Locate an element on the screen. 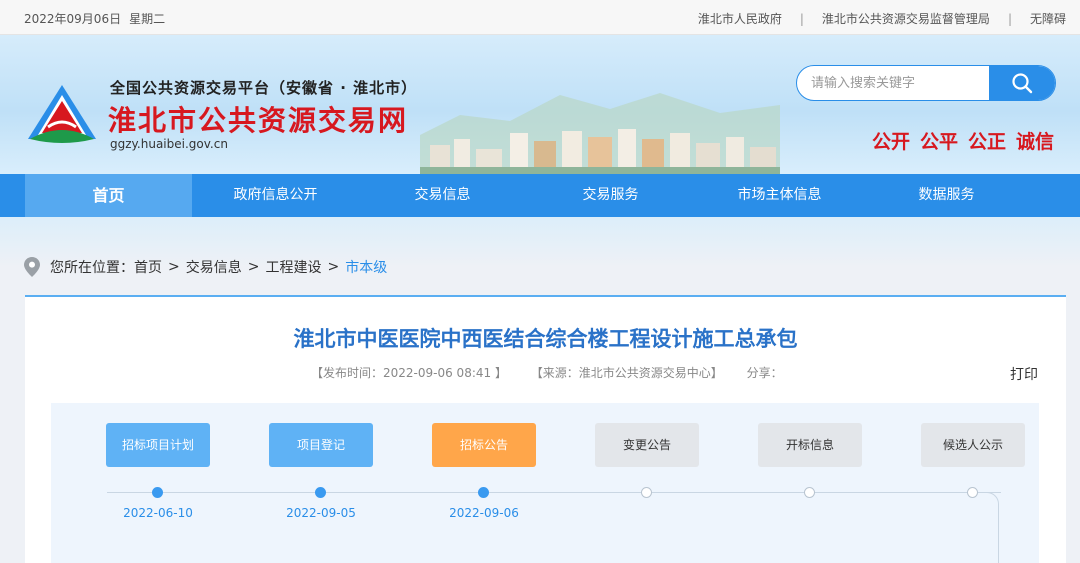 The image size is (1080, 563). site-title: 淮北市公共资源交易网 is located at coordinates (258, 120).